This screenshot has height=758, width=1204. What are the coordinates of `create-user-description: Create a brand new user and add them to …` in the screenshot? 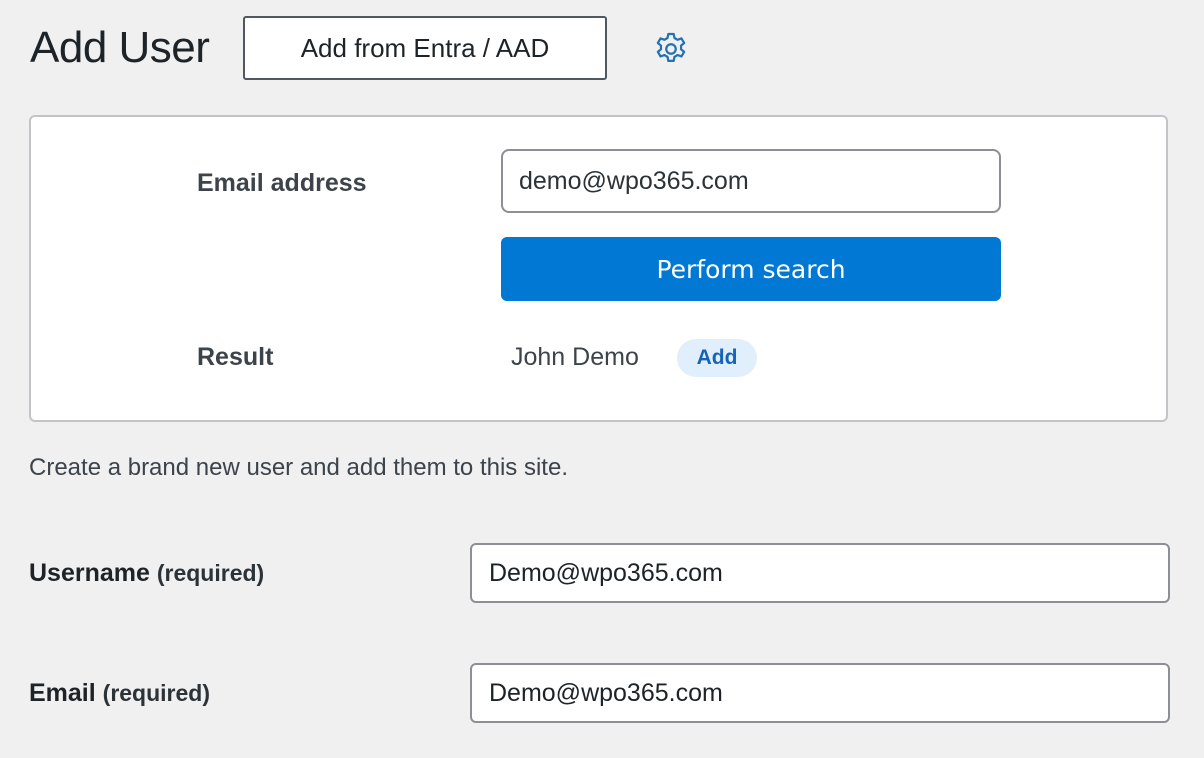 It's located at (298, 467).